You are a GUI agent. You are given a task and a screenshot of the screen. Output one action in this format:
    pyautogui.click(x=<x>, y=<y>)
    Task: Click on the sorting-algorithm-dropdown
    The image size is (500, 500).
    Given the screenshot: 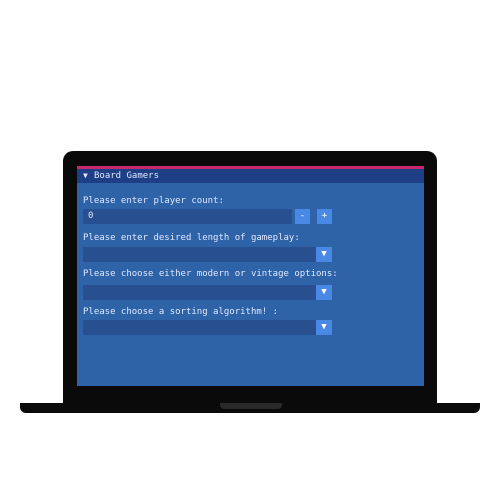 What is the action you would take?
    pyautogui.click(x=199, y=327)
    